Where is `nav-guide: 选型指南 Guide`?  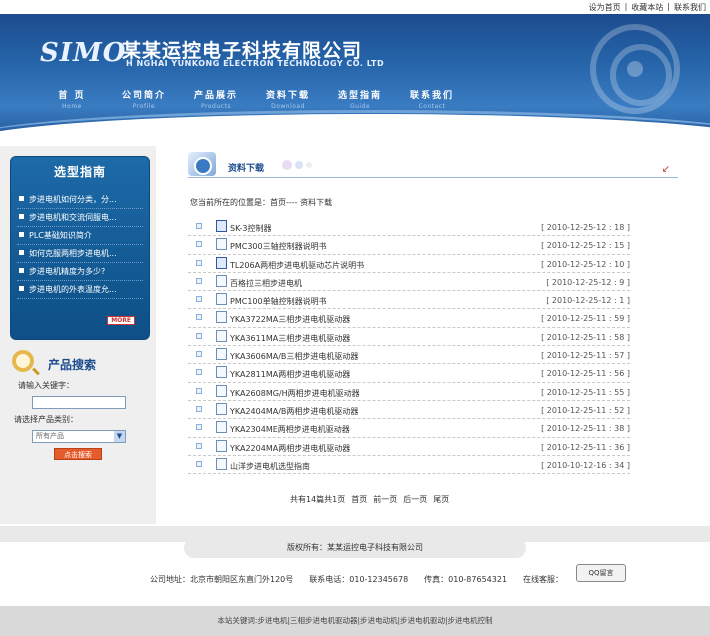
nav-guide: 选型指南 Guide is located at coordinates (360, 99).